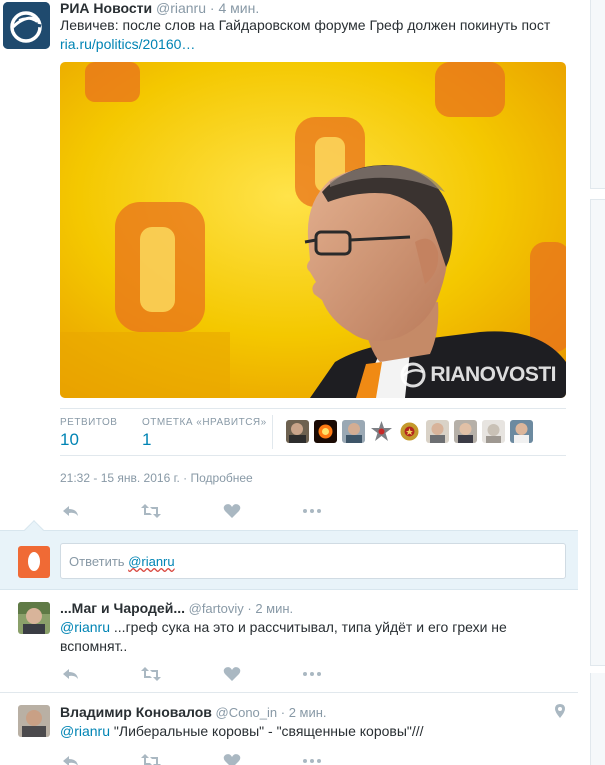 This screenshot has height=765, width=605. I want to click on tweet-date: 21:32 - 15 янв. 2016 г., so click(120, 478).